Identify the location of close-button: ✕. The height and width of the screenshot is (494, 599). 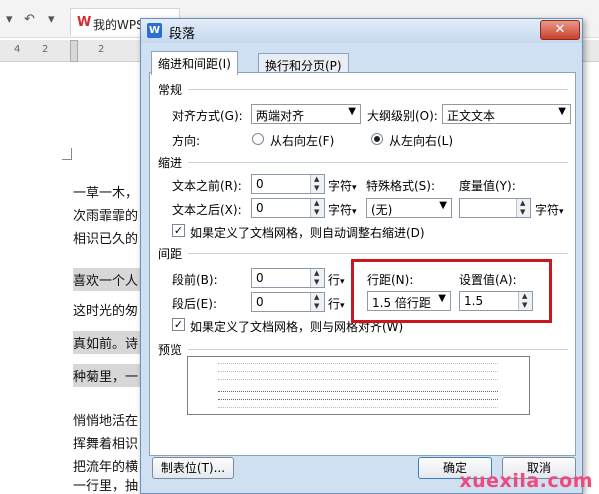
(560, 30).